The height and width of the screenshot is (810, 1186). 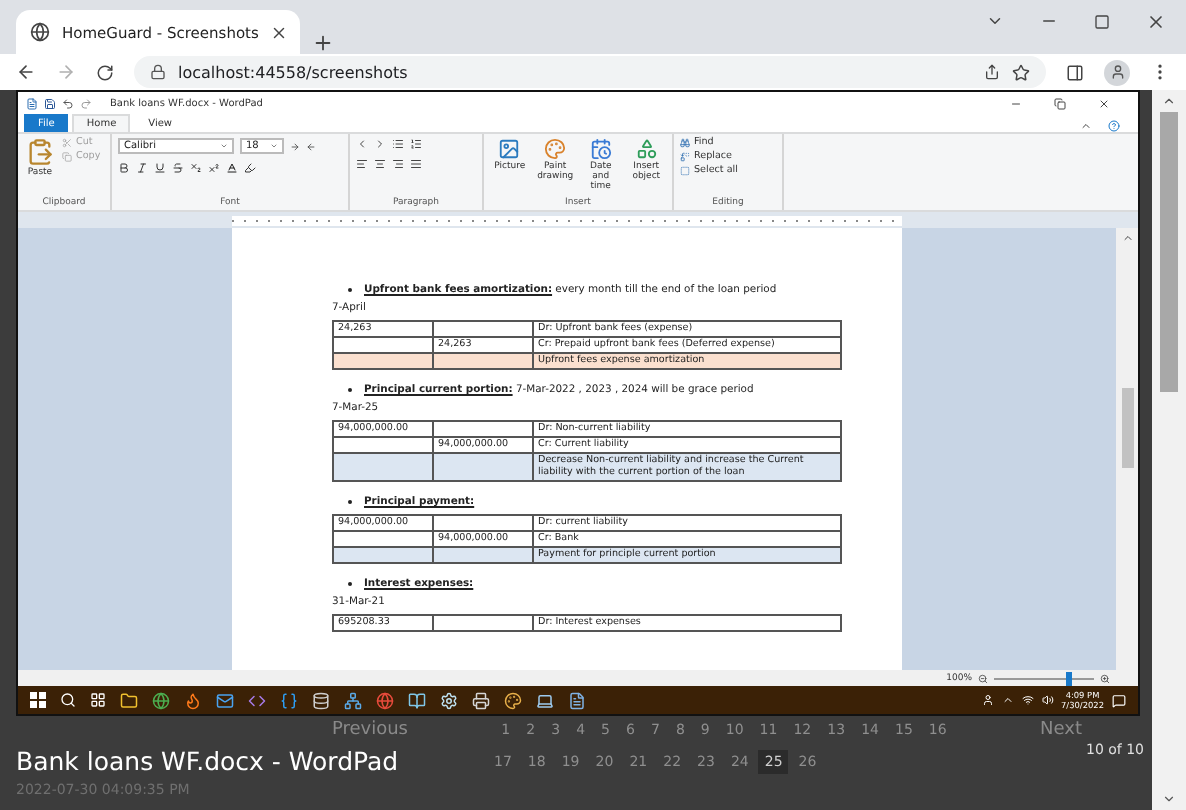 I want to click on justify-icon, so click(x=416, y=164).